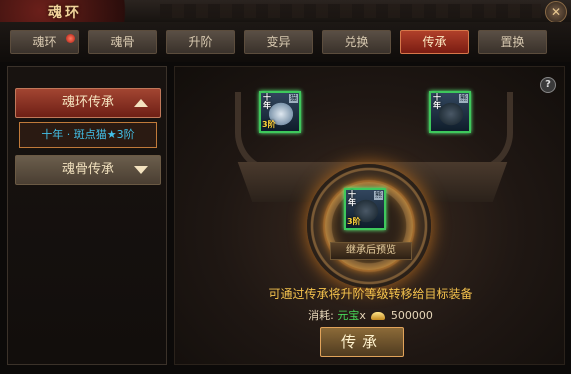 This screenshot has height=374, width=571. I want to click on tab-label: 变异, so click(278, 42).